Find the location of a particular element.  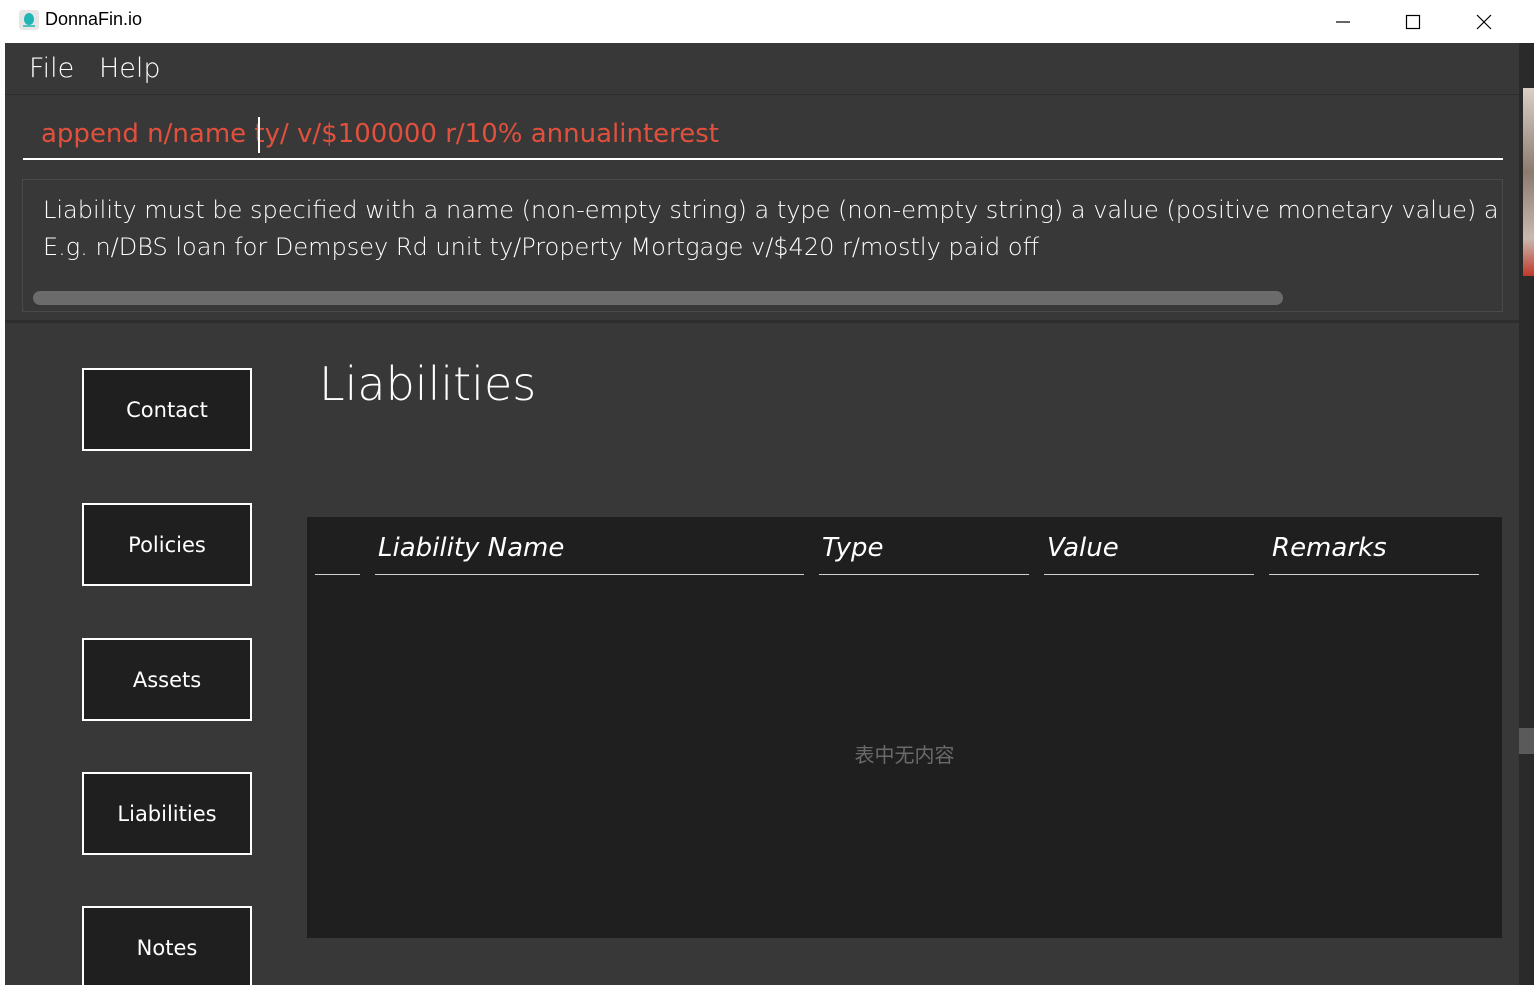

menu-help: Help is located at coordinates (130, 68).